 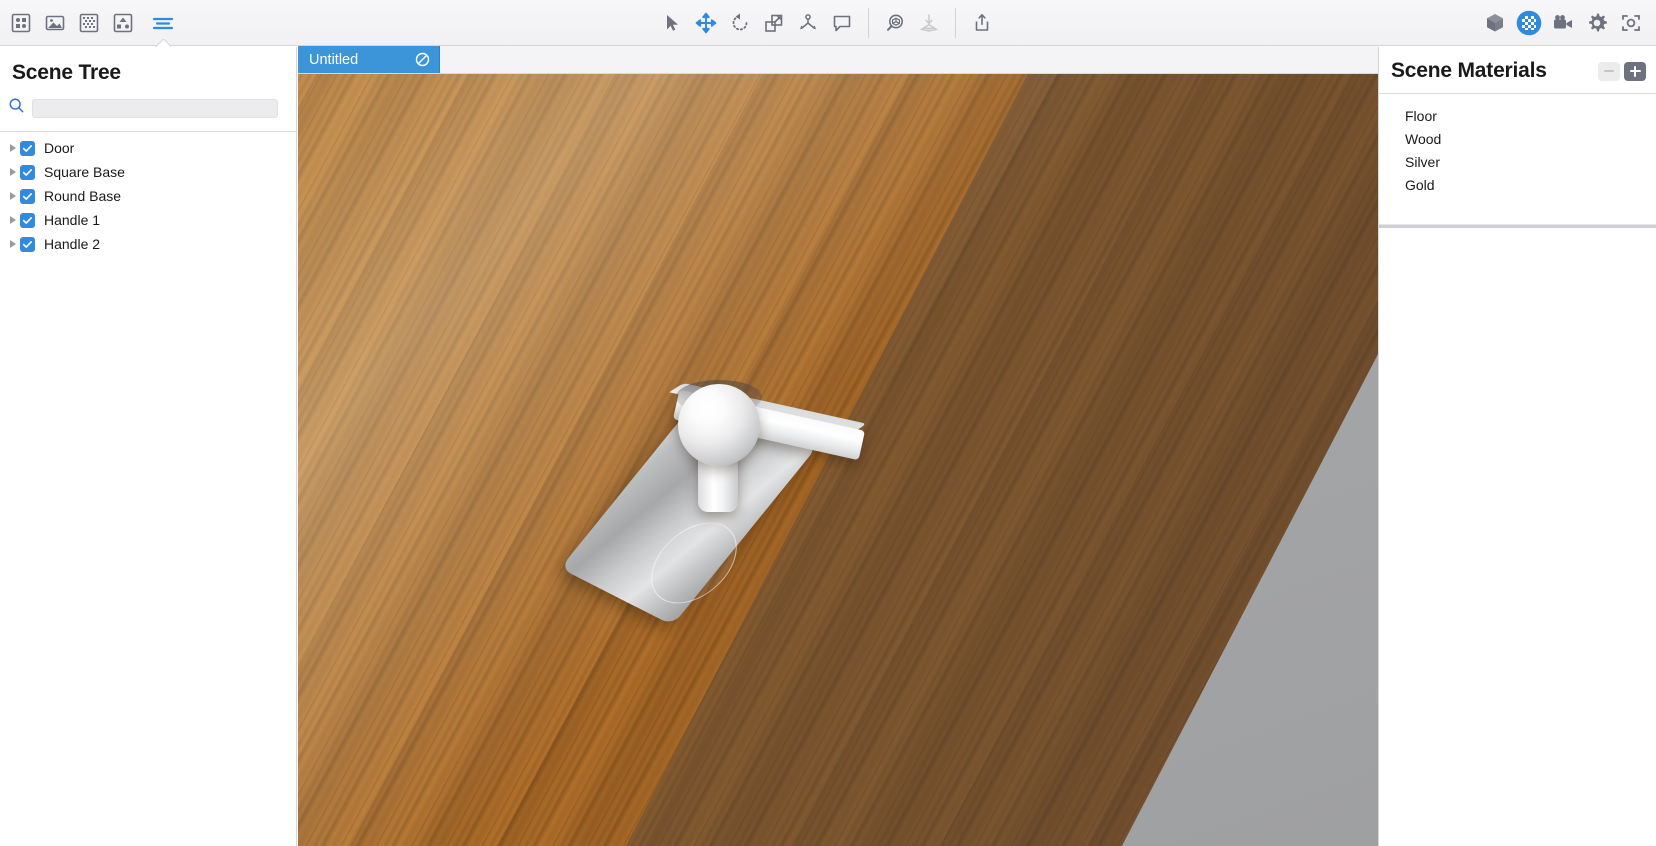 I want to click on scene-materials-title: Scene Materials, so click(x=1469, y=70).